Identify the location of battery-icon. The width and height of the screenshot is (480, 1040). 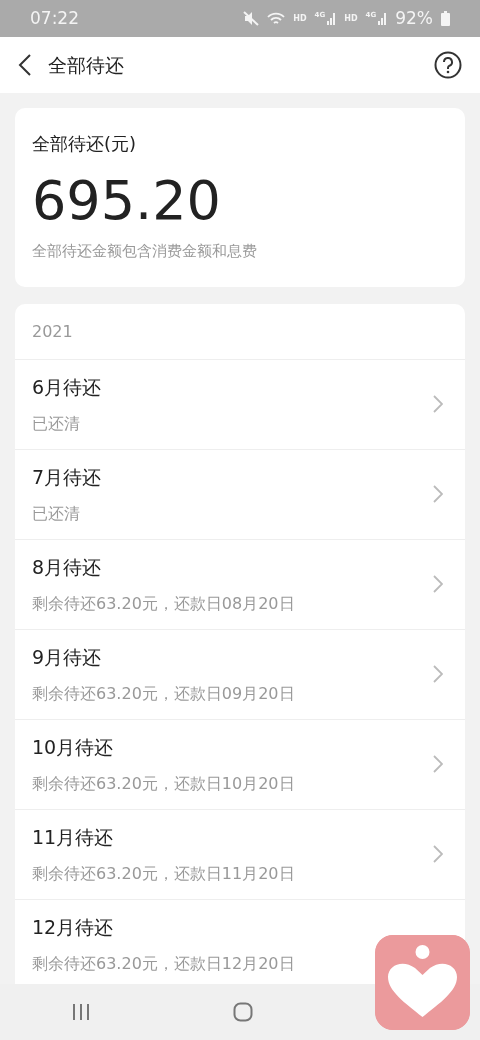
(445, 18).